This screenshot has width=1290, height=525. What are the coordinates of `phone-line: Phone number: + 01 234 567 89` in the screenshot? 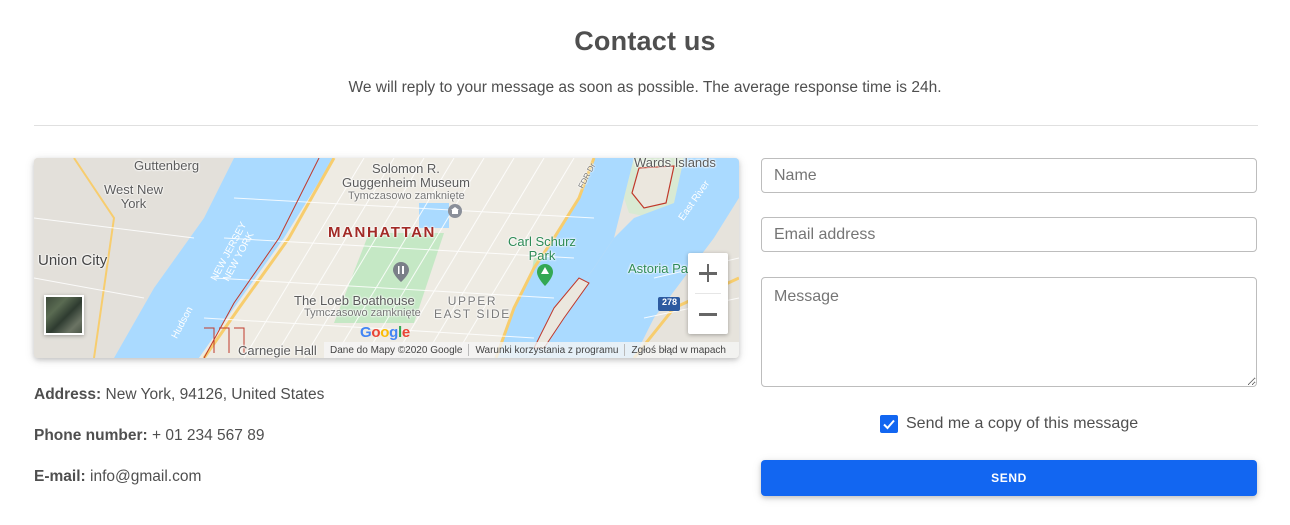 It's located at (149, 436).